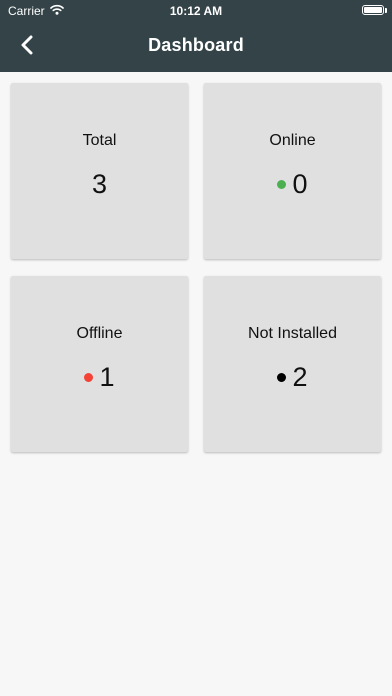 The height and width of the screenshot is (696, 392). What do you see at coordinates (107, 377) in the screenshot?
I see `tile-value-offline: 1` at bounding box center [107, 377].